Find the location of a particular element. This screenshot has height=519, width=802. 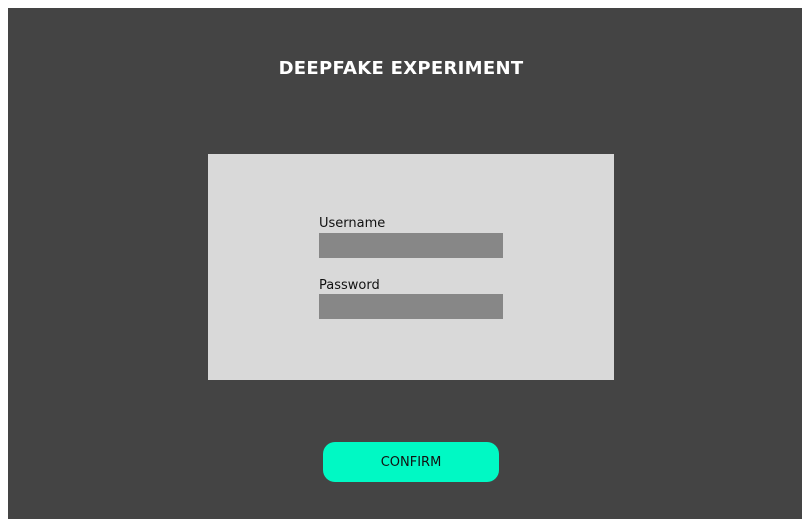

password-input is located at coordinates (411, 306).